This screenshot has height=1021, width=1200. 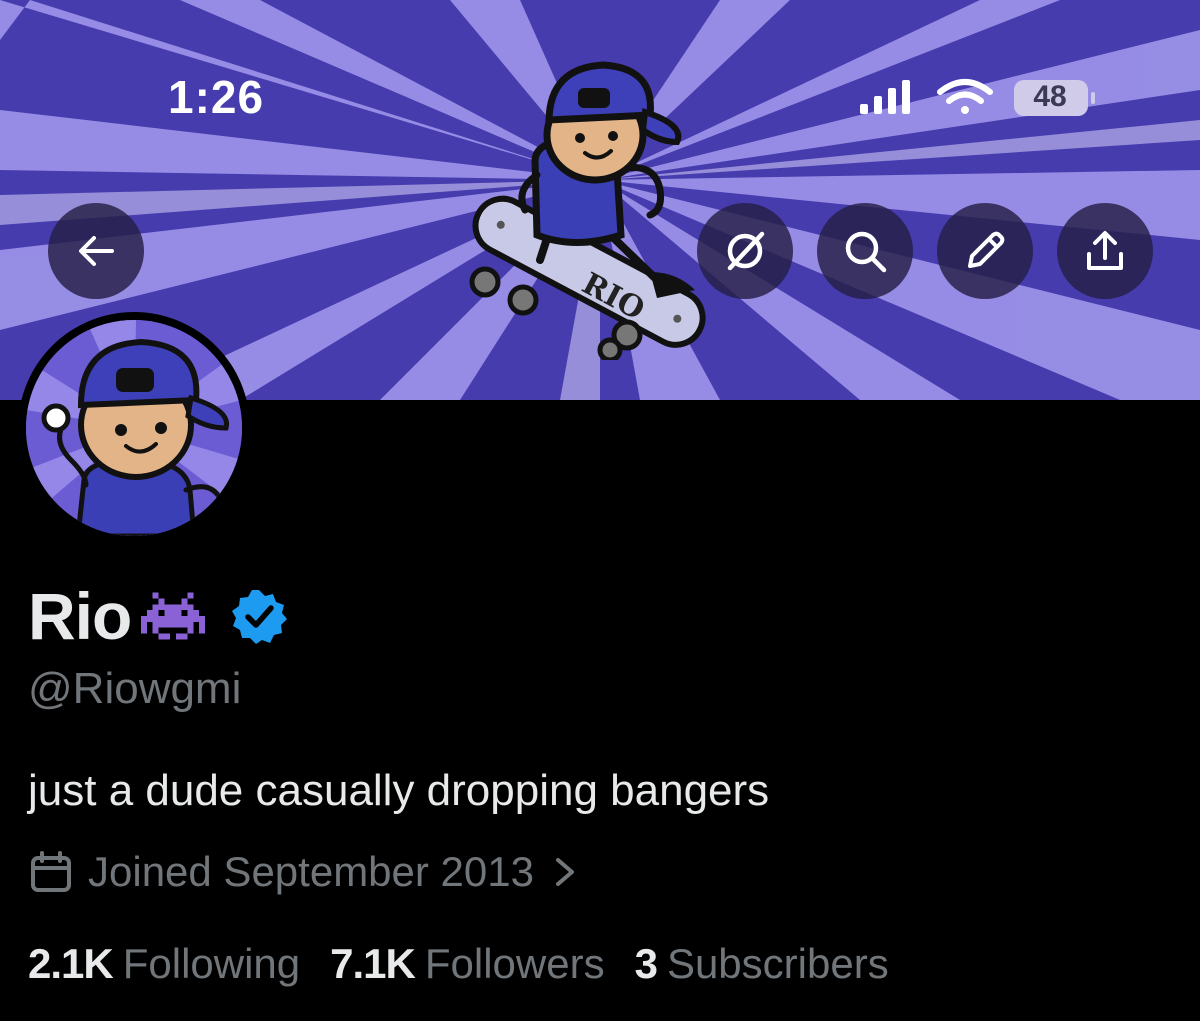 I want to click on name-row: Rio, so click(x=158, y=616).